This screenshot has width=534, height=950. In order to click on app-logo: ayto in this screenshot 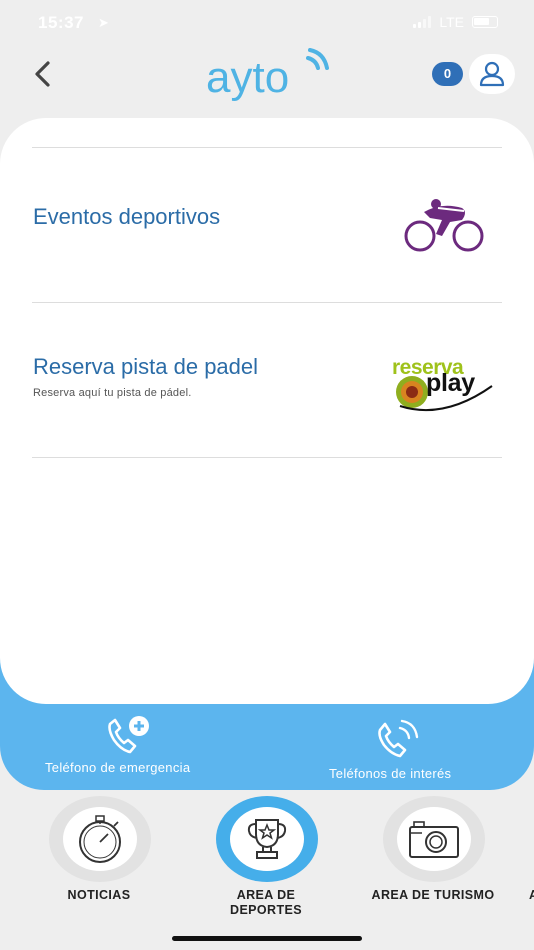, I will do `click(270, 74)`.